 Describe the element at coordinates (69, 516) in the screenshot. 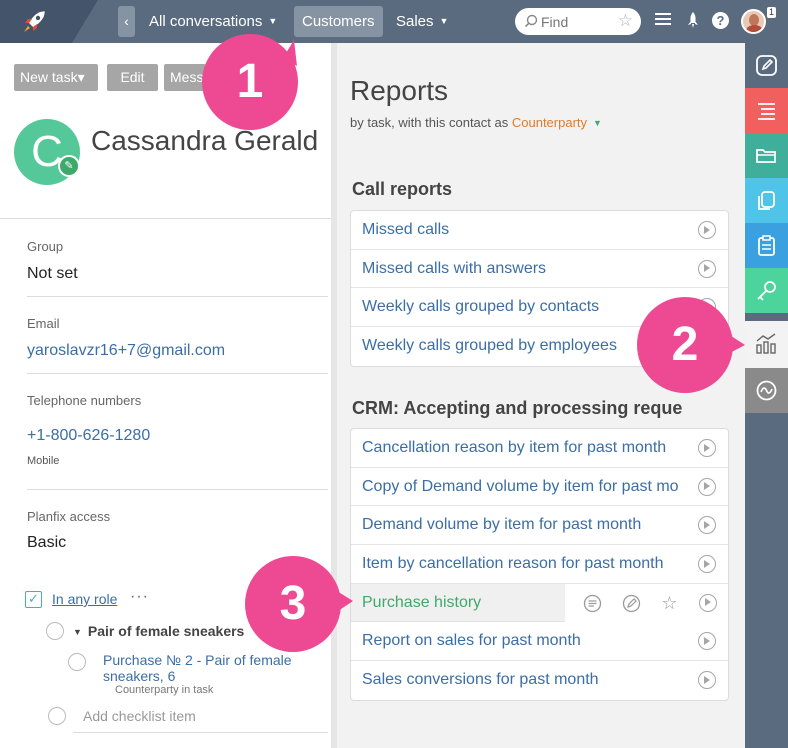

I see `access-label: Planfix access` at that location.